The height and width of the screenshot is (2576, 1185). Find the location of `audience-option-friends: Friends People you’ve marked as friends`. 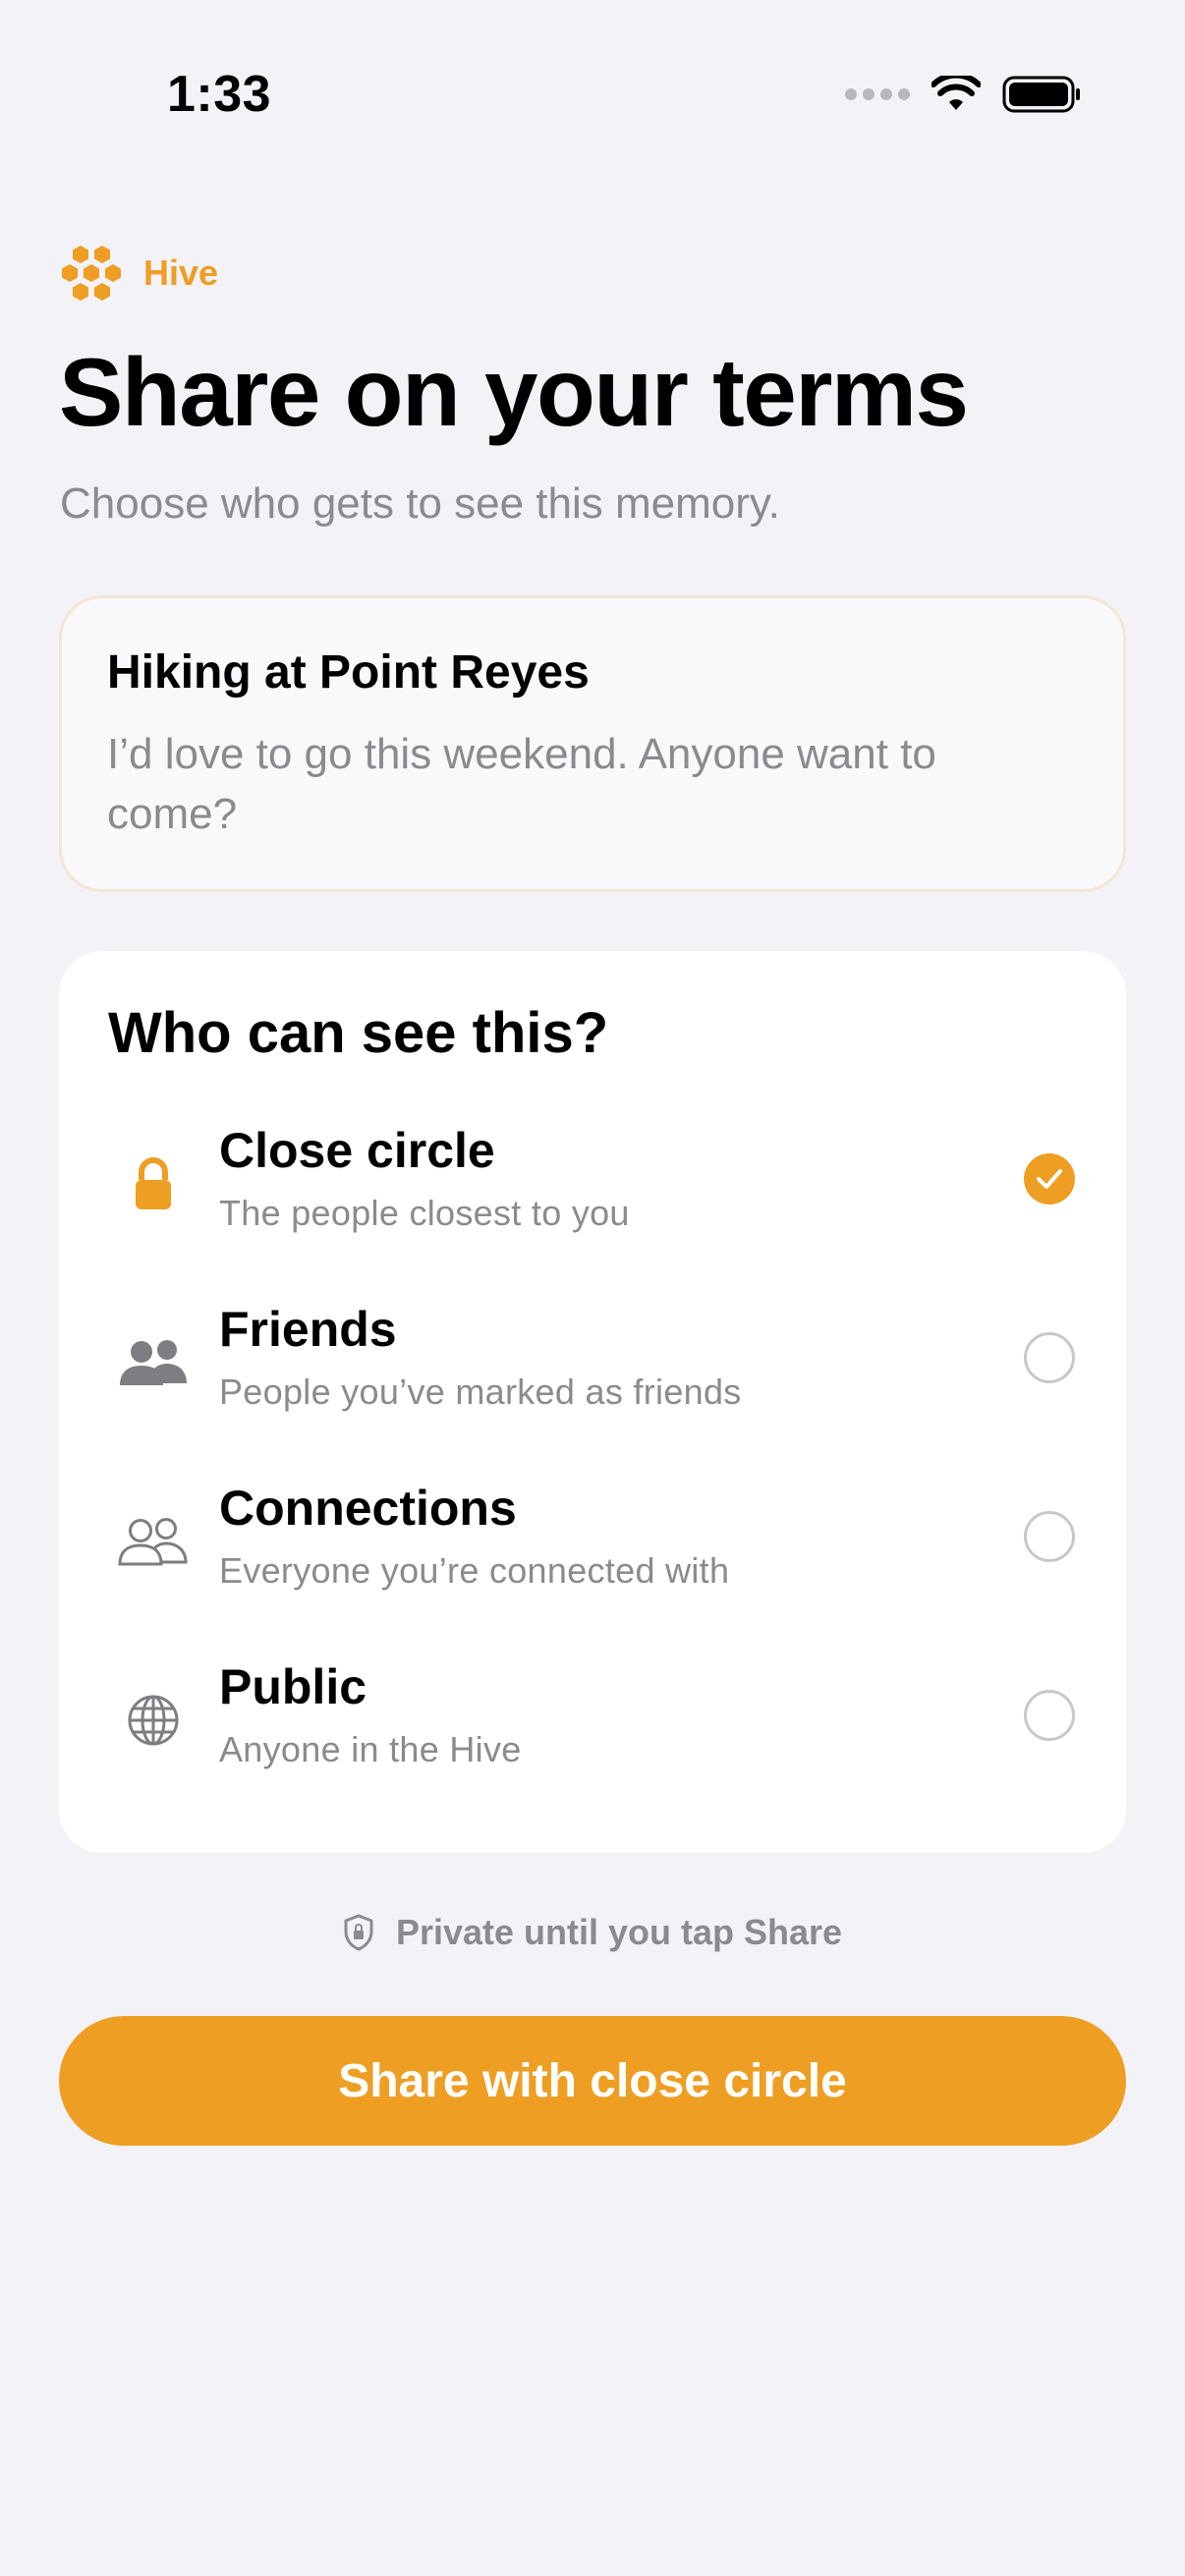

audience-option-friends: Friends People you’ve marked as friends is located at coordinates (592, 1360).